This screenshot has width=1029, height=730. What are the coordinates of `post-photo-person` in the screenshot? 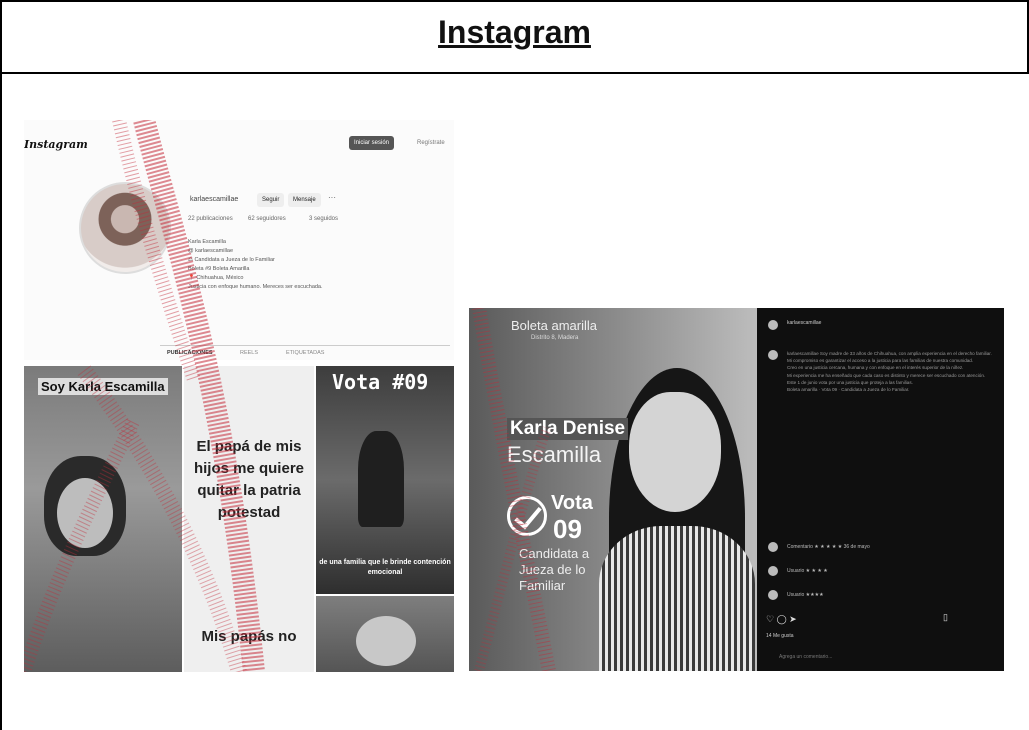 It's located at (381, 479).